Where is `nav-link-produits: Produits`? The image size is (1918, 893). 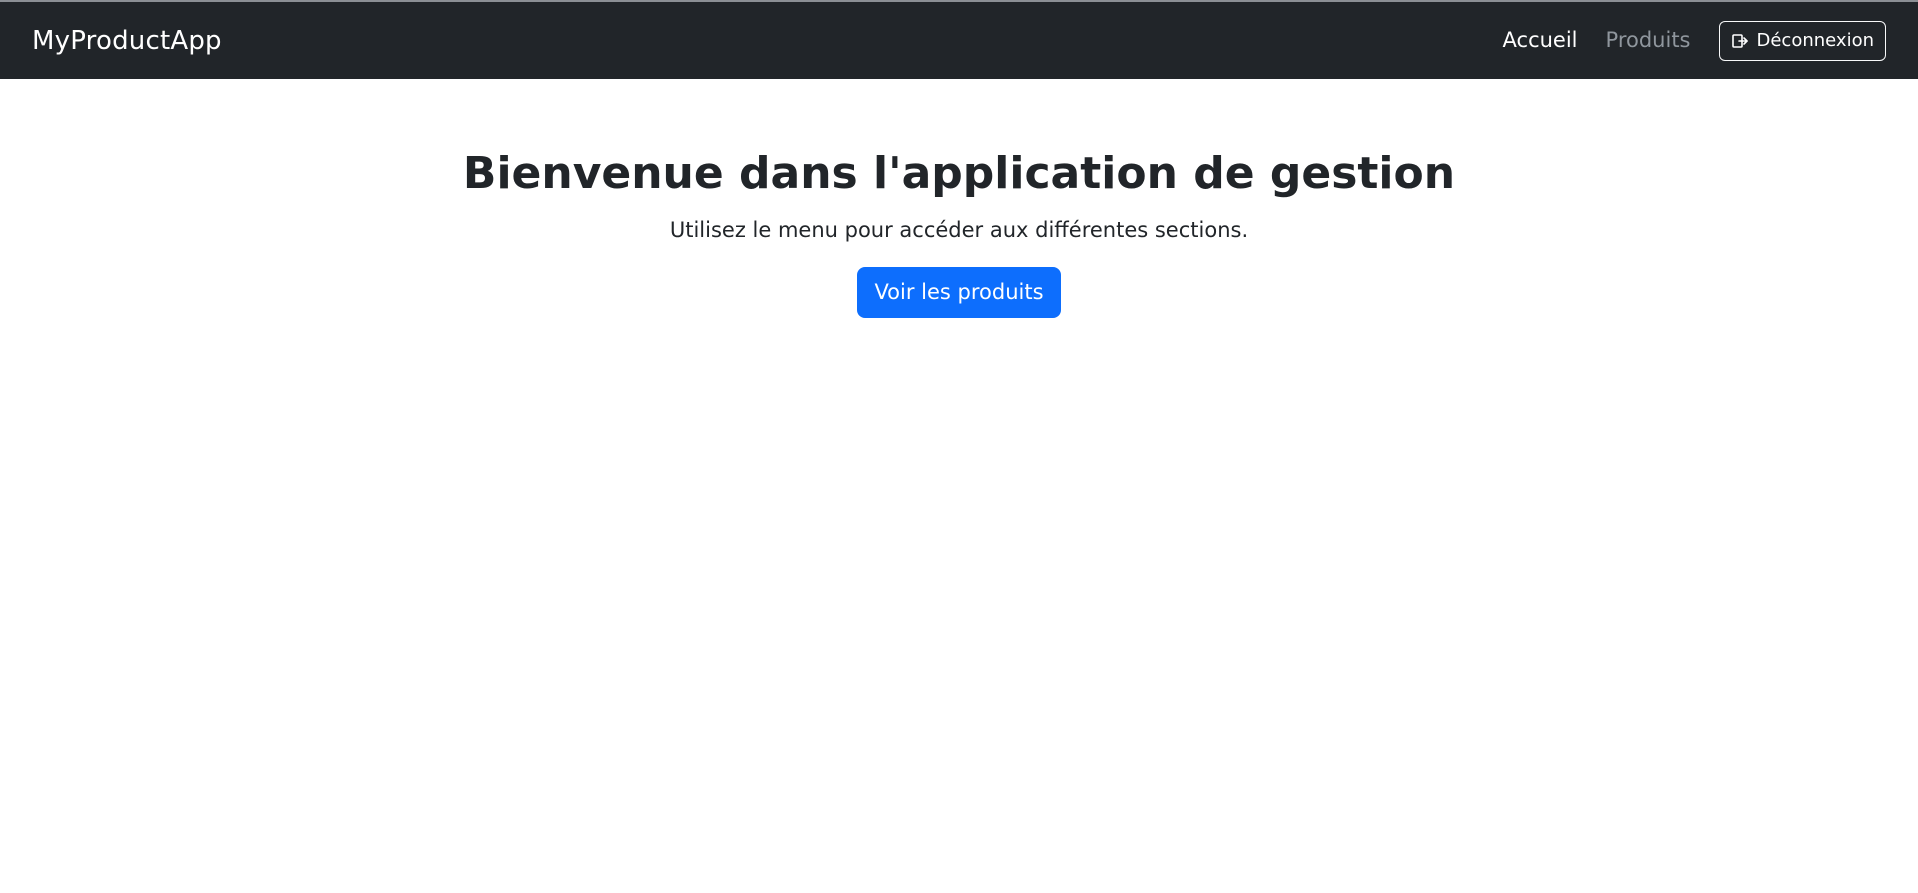
nav-link-produits: Produits is located at coordinates (1648, 40).